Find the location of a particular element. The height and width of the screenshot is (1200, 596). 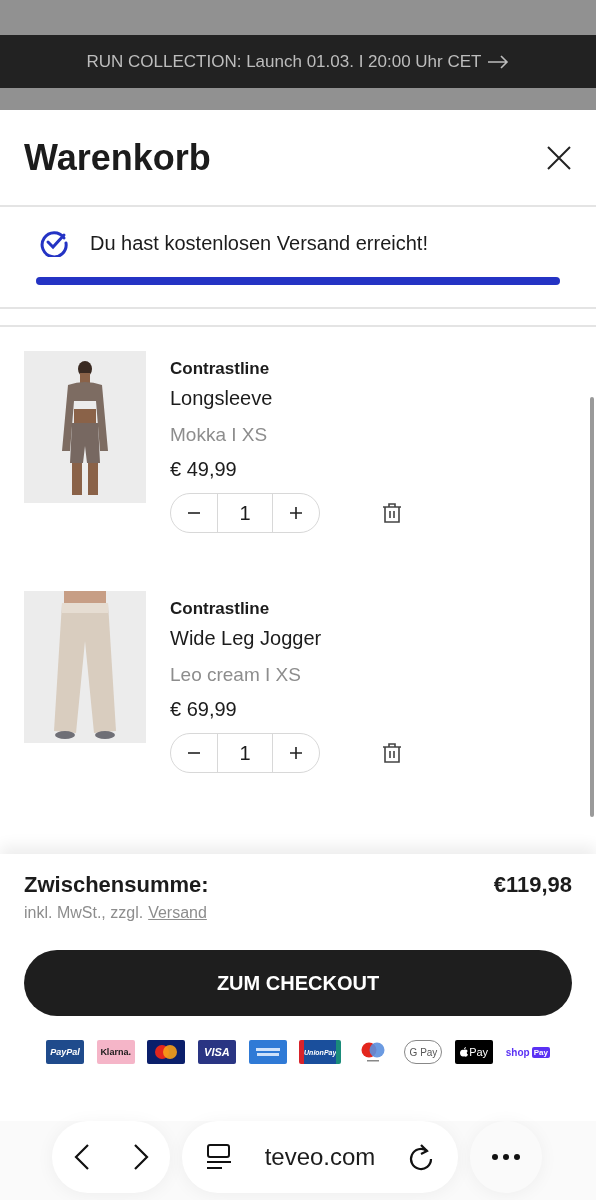

apple-pay-logo: Pay is located at coordinates (474, 1052).